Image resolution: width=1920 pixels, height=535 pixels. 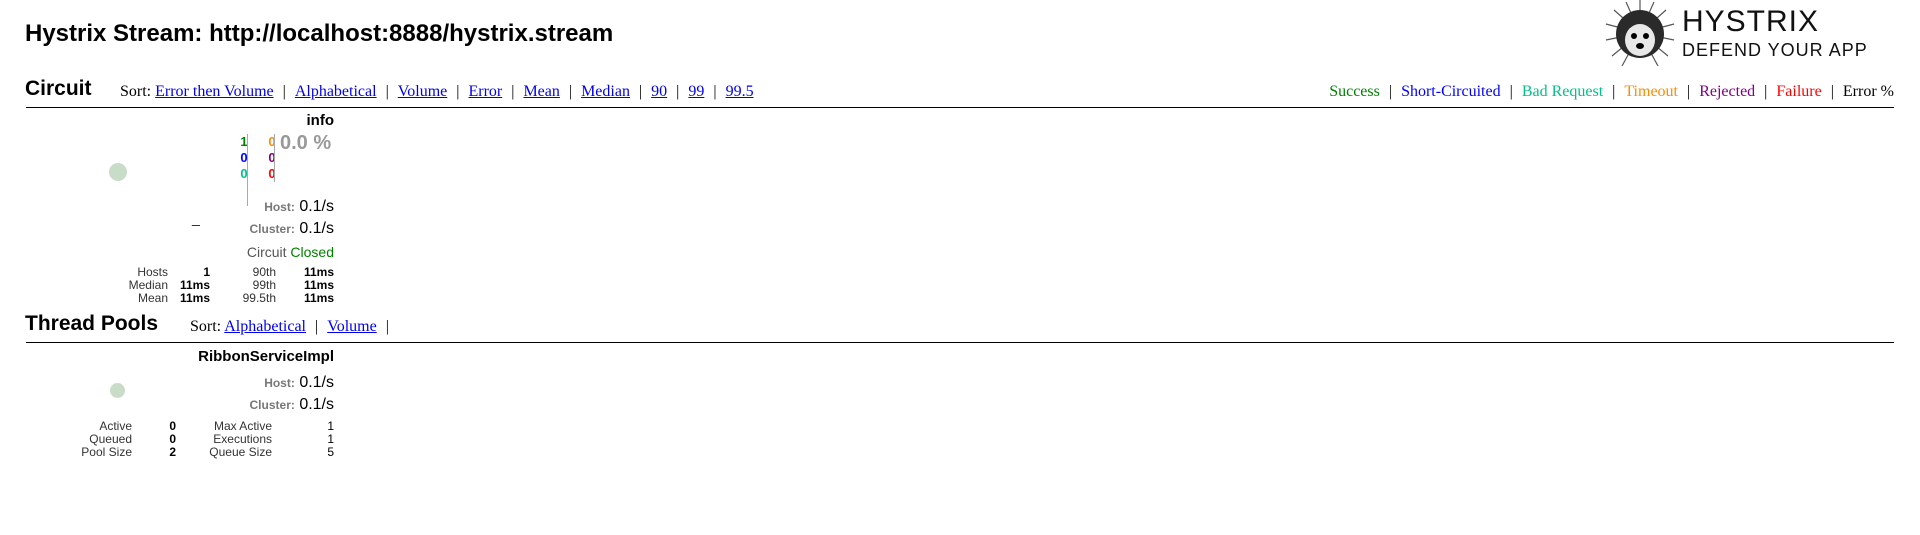 What do you see at coordinates (316, 206) in the screenshot?
I see `host-rate: 0.1/s` at bounding box center [316, 206].